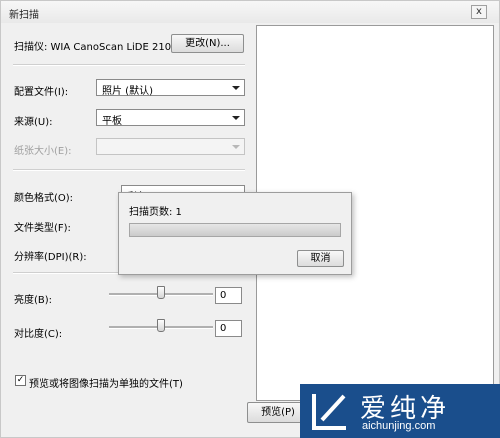  I want to click on cancel-button: 取消, so click(320, 258).